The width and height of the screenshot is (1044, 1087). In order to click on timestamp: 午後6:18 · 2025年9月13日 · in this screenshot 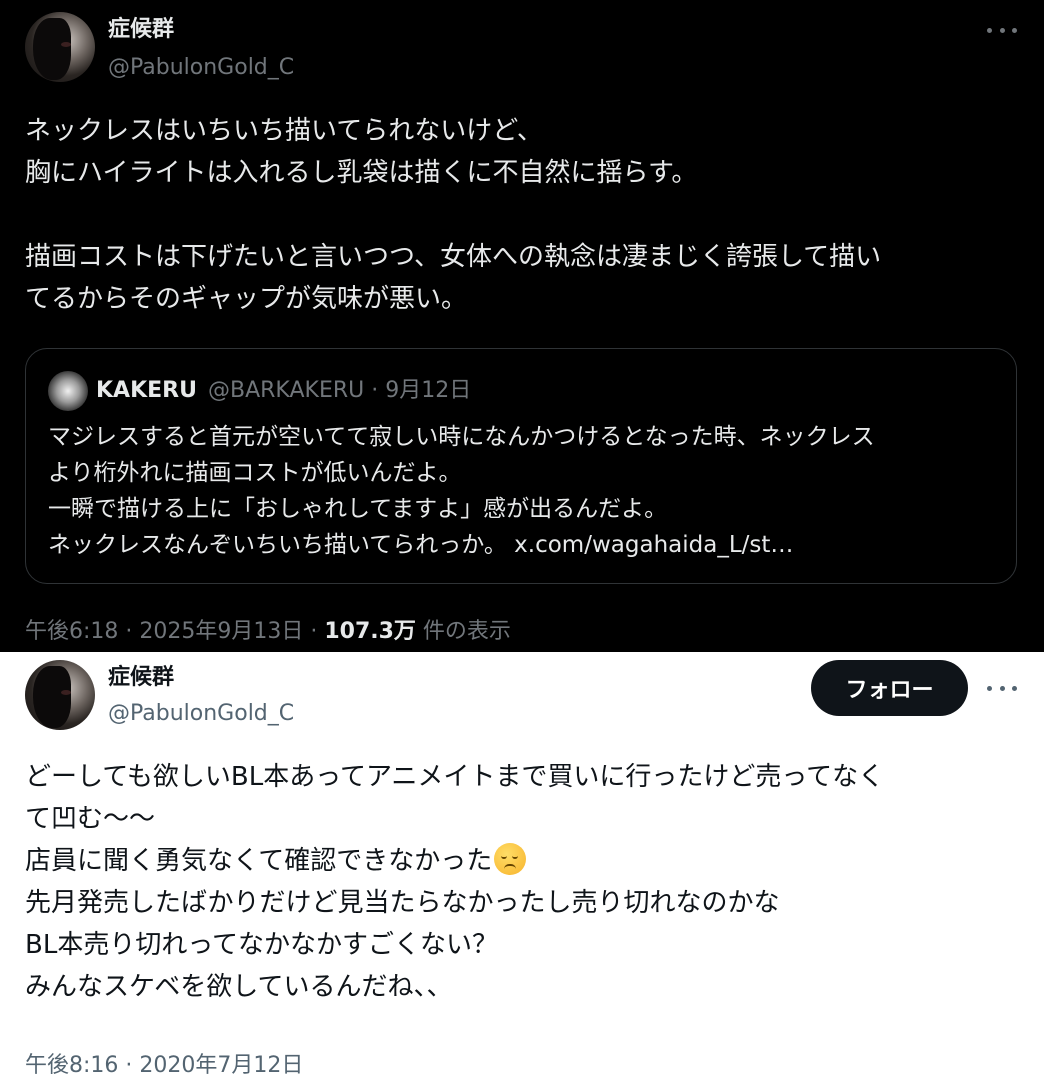, I will do `click(174, 631)`.